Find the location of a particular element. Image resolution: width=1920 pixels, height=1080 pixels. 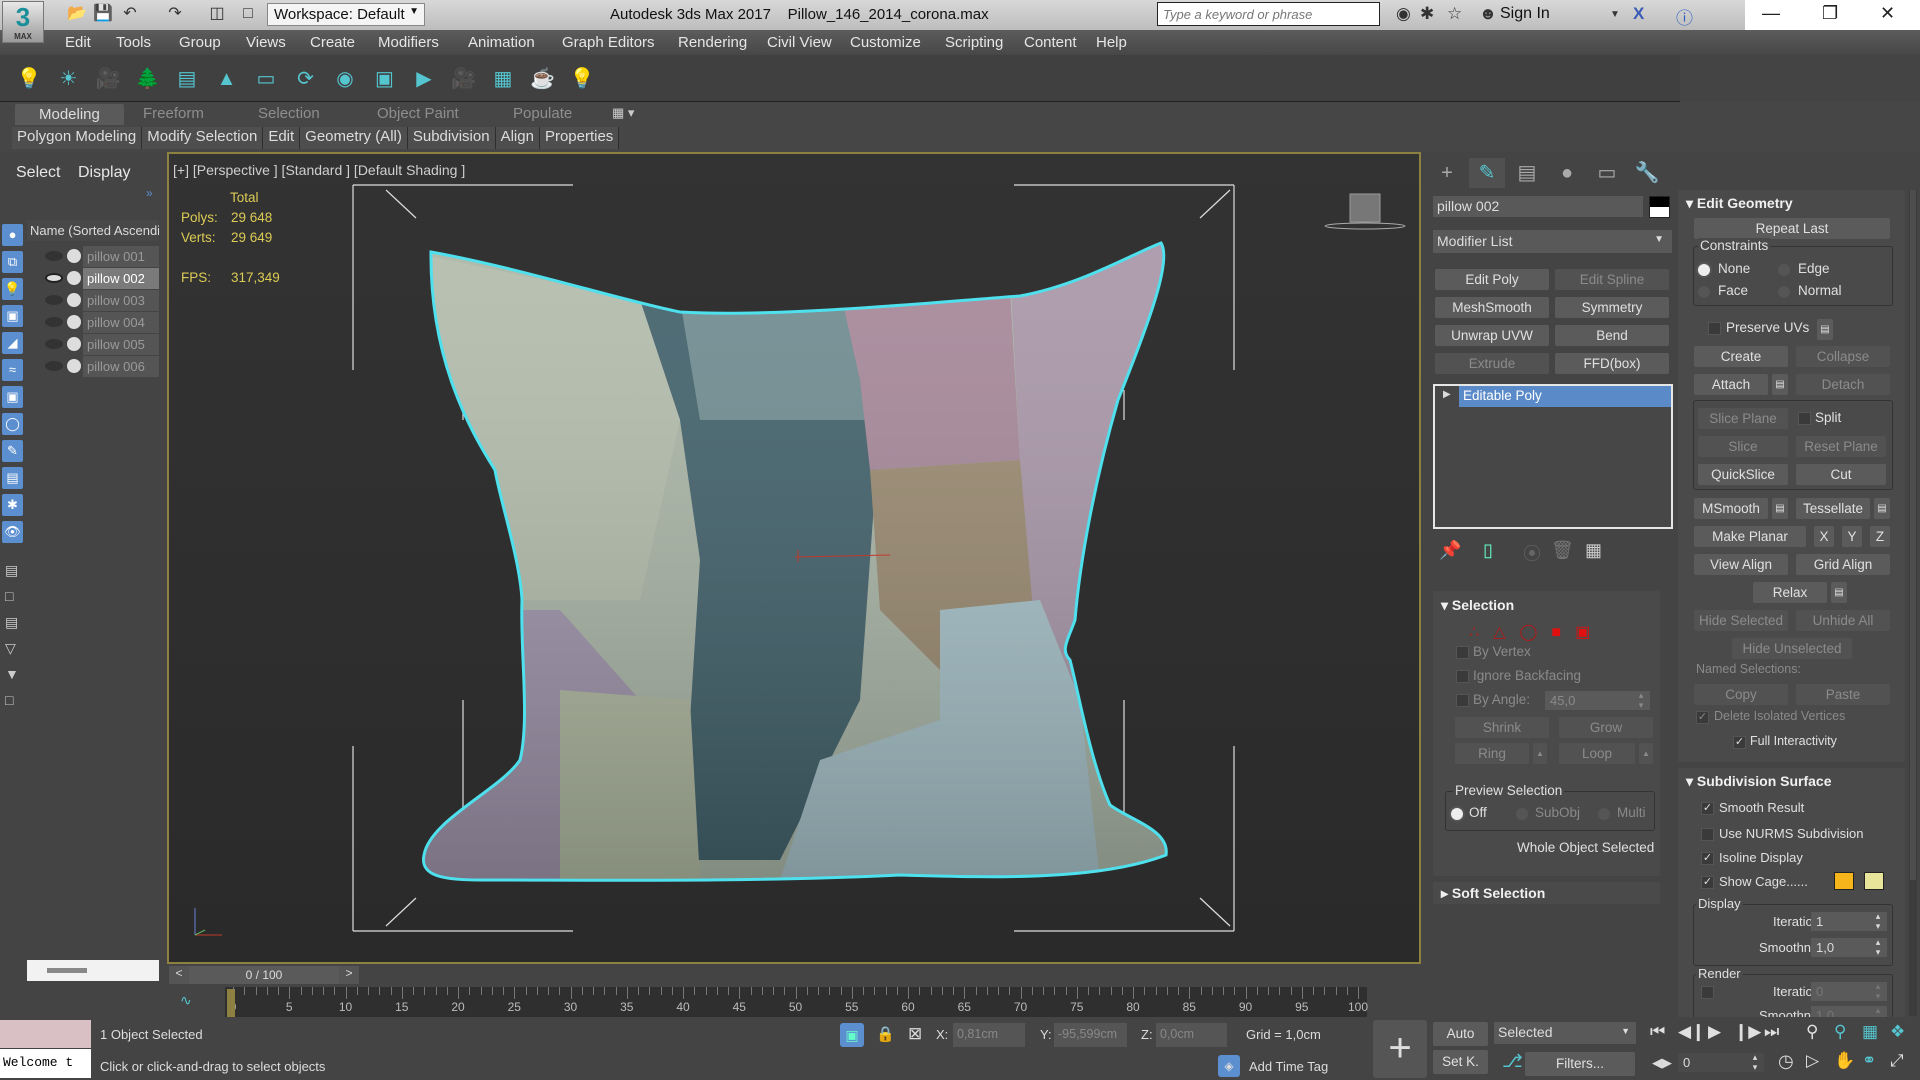

ribbon-tab-selection: Selection is located at coordinates (289, 113).